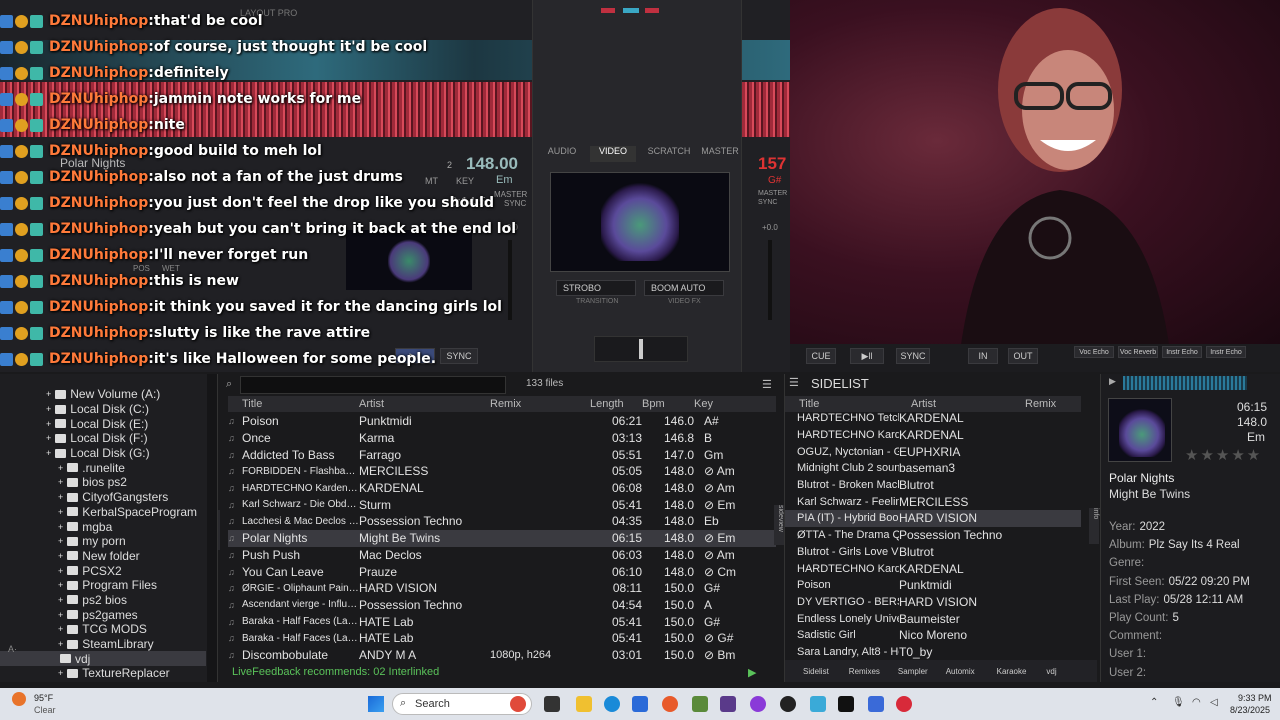  What do you see at coordinates (779, 525) in the screenshot?
I see `sideview-side-tab: sideview` at bounding box center [779, 525].